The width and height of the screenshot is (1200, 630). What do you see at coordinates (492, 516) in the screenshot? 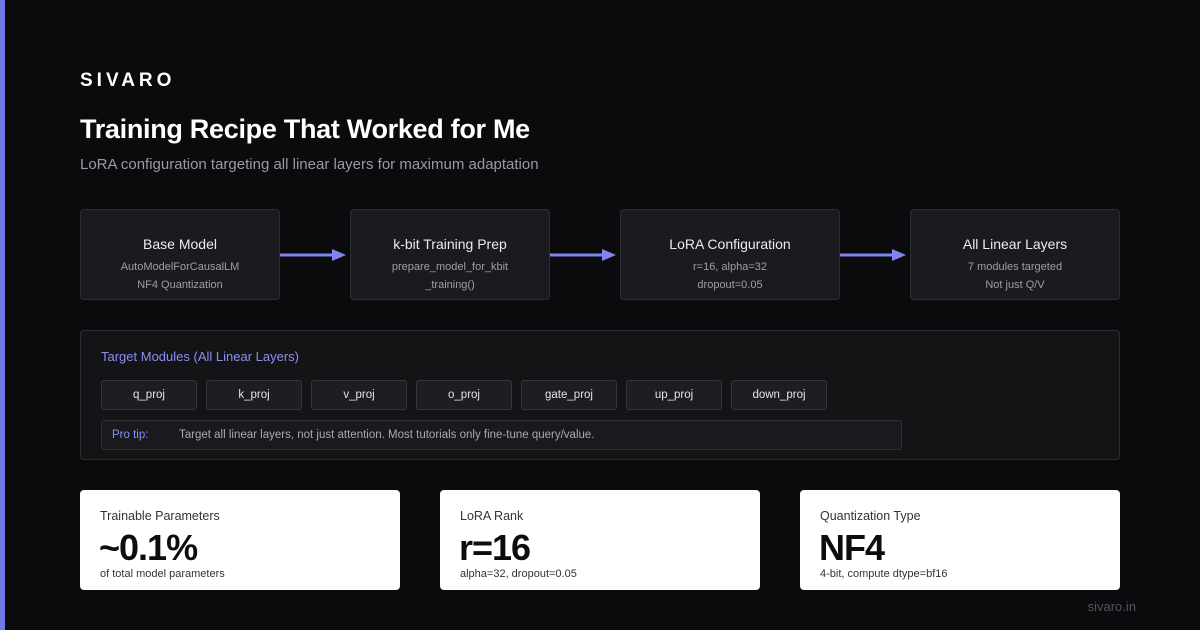
I see `stat-label: LoRA Rank` at bounding box center [492, 516].